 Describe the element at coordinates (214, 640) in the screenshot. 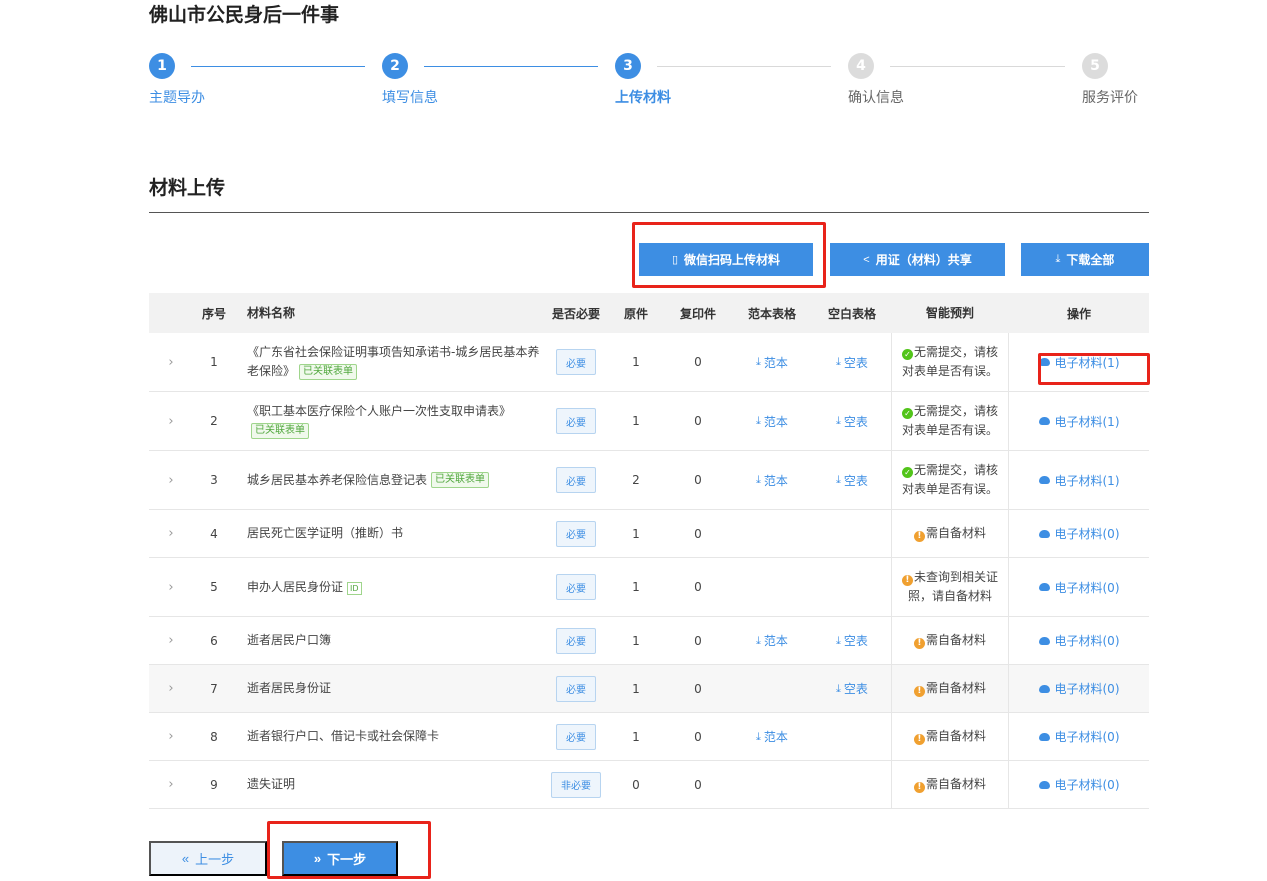

I see `row-number: 6` at that location.